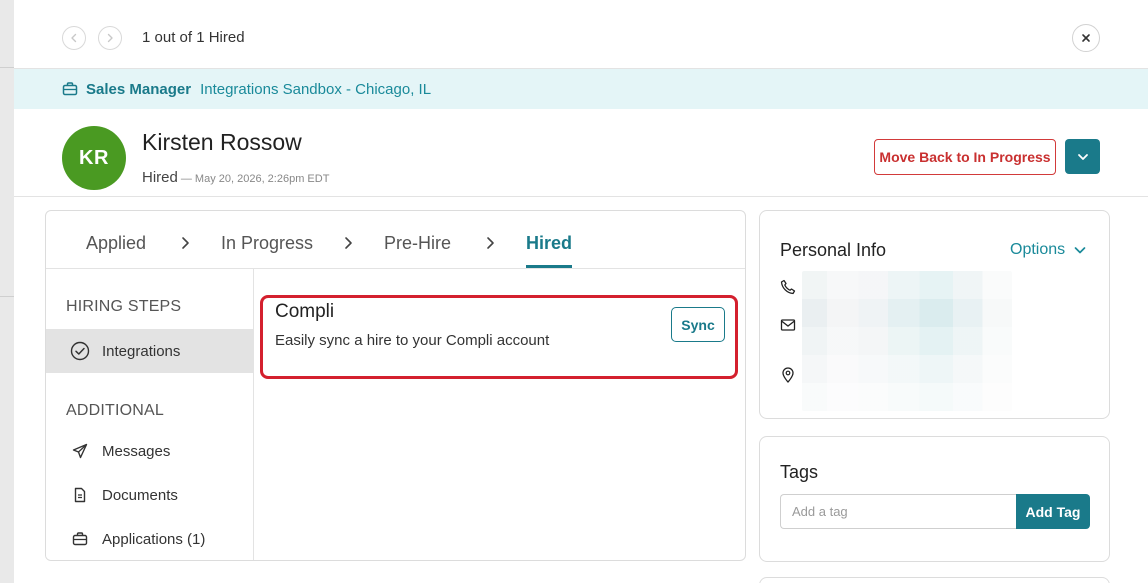 The image size is (1148, 583). I want to click on close-panel-button, so click(1086, 38).